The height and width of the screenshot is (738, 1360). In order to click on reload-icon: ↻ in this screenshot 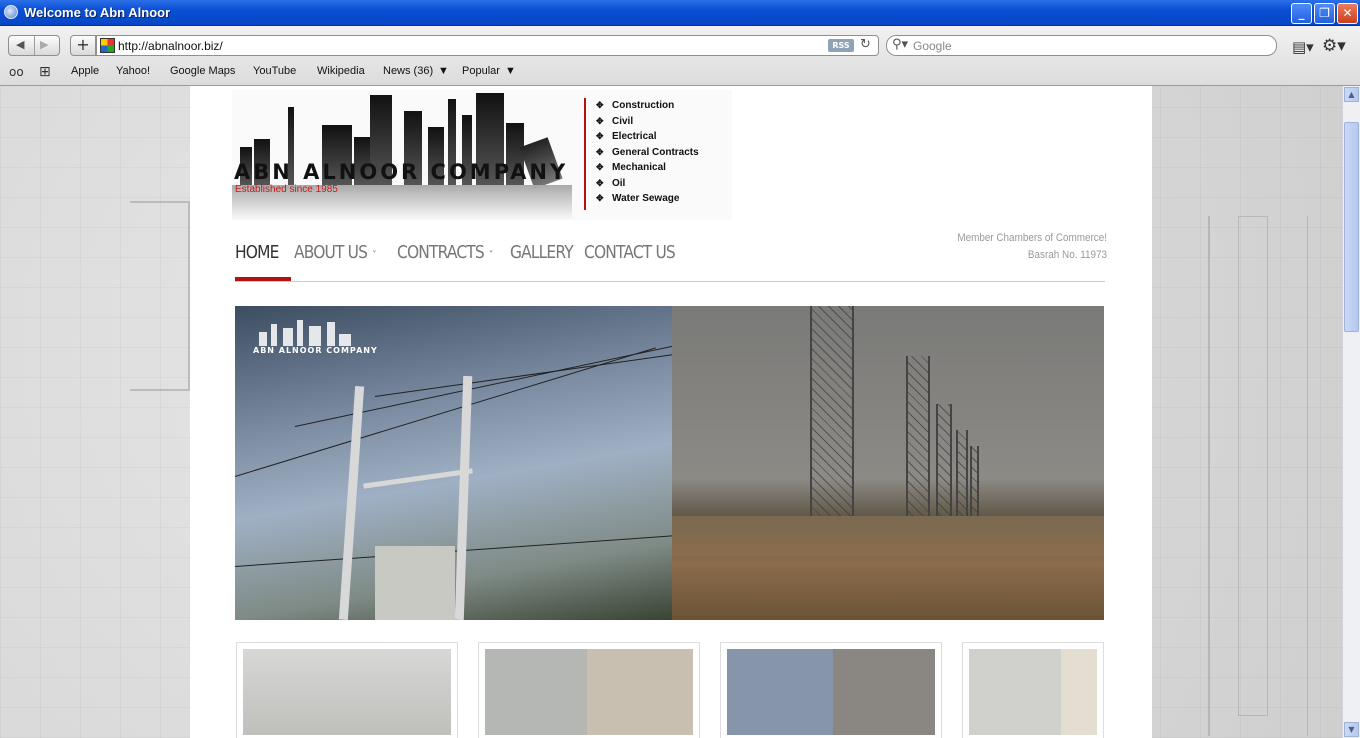, I will do `click(865, 44)`.